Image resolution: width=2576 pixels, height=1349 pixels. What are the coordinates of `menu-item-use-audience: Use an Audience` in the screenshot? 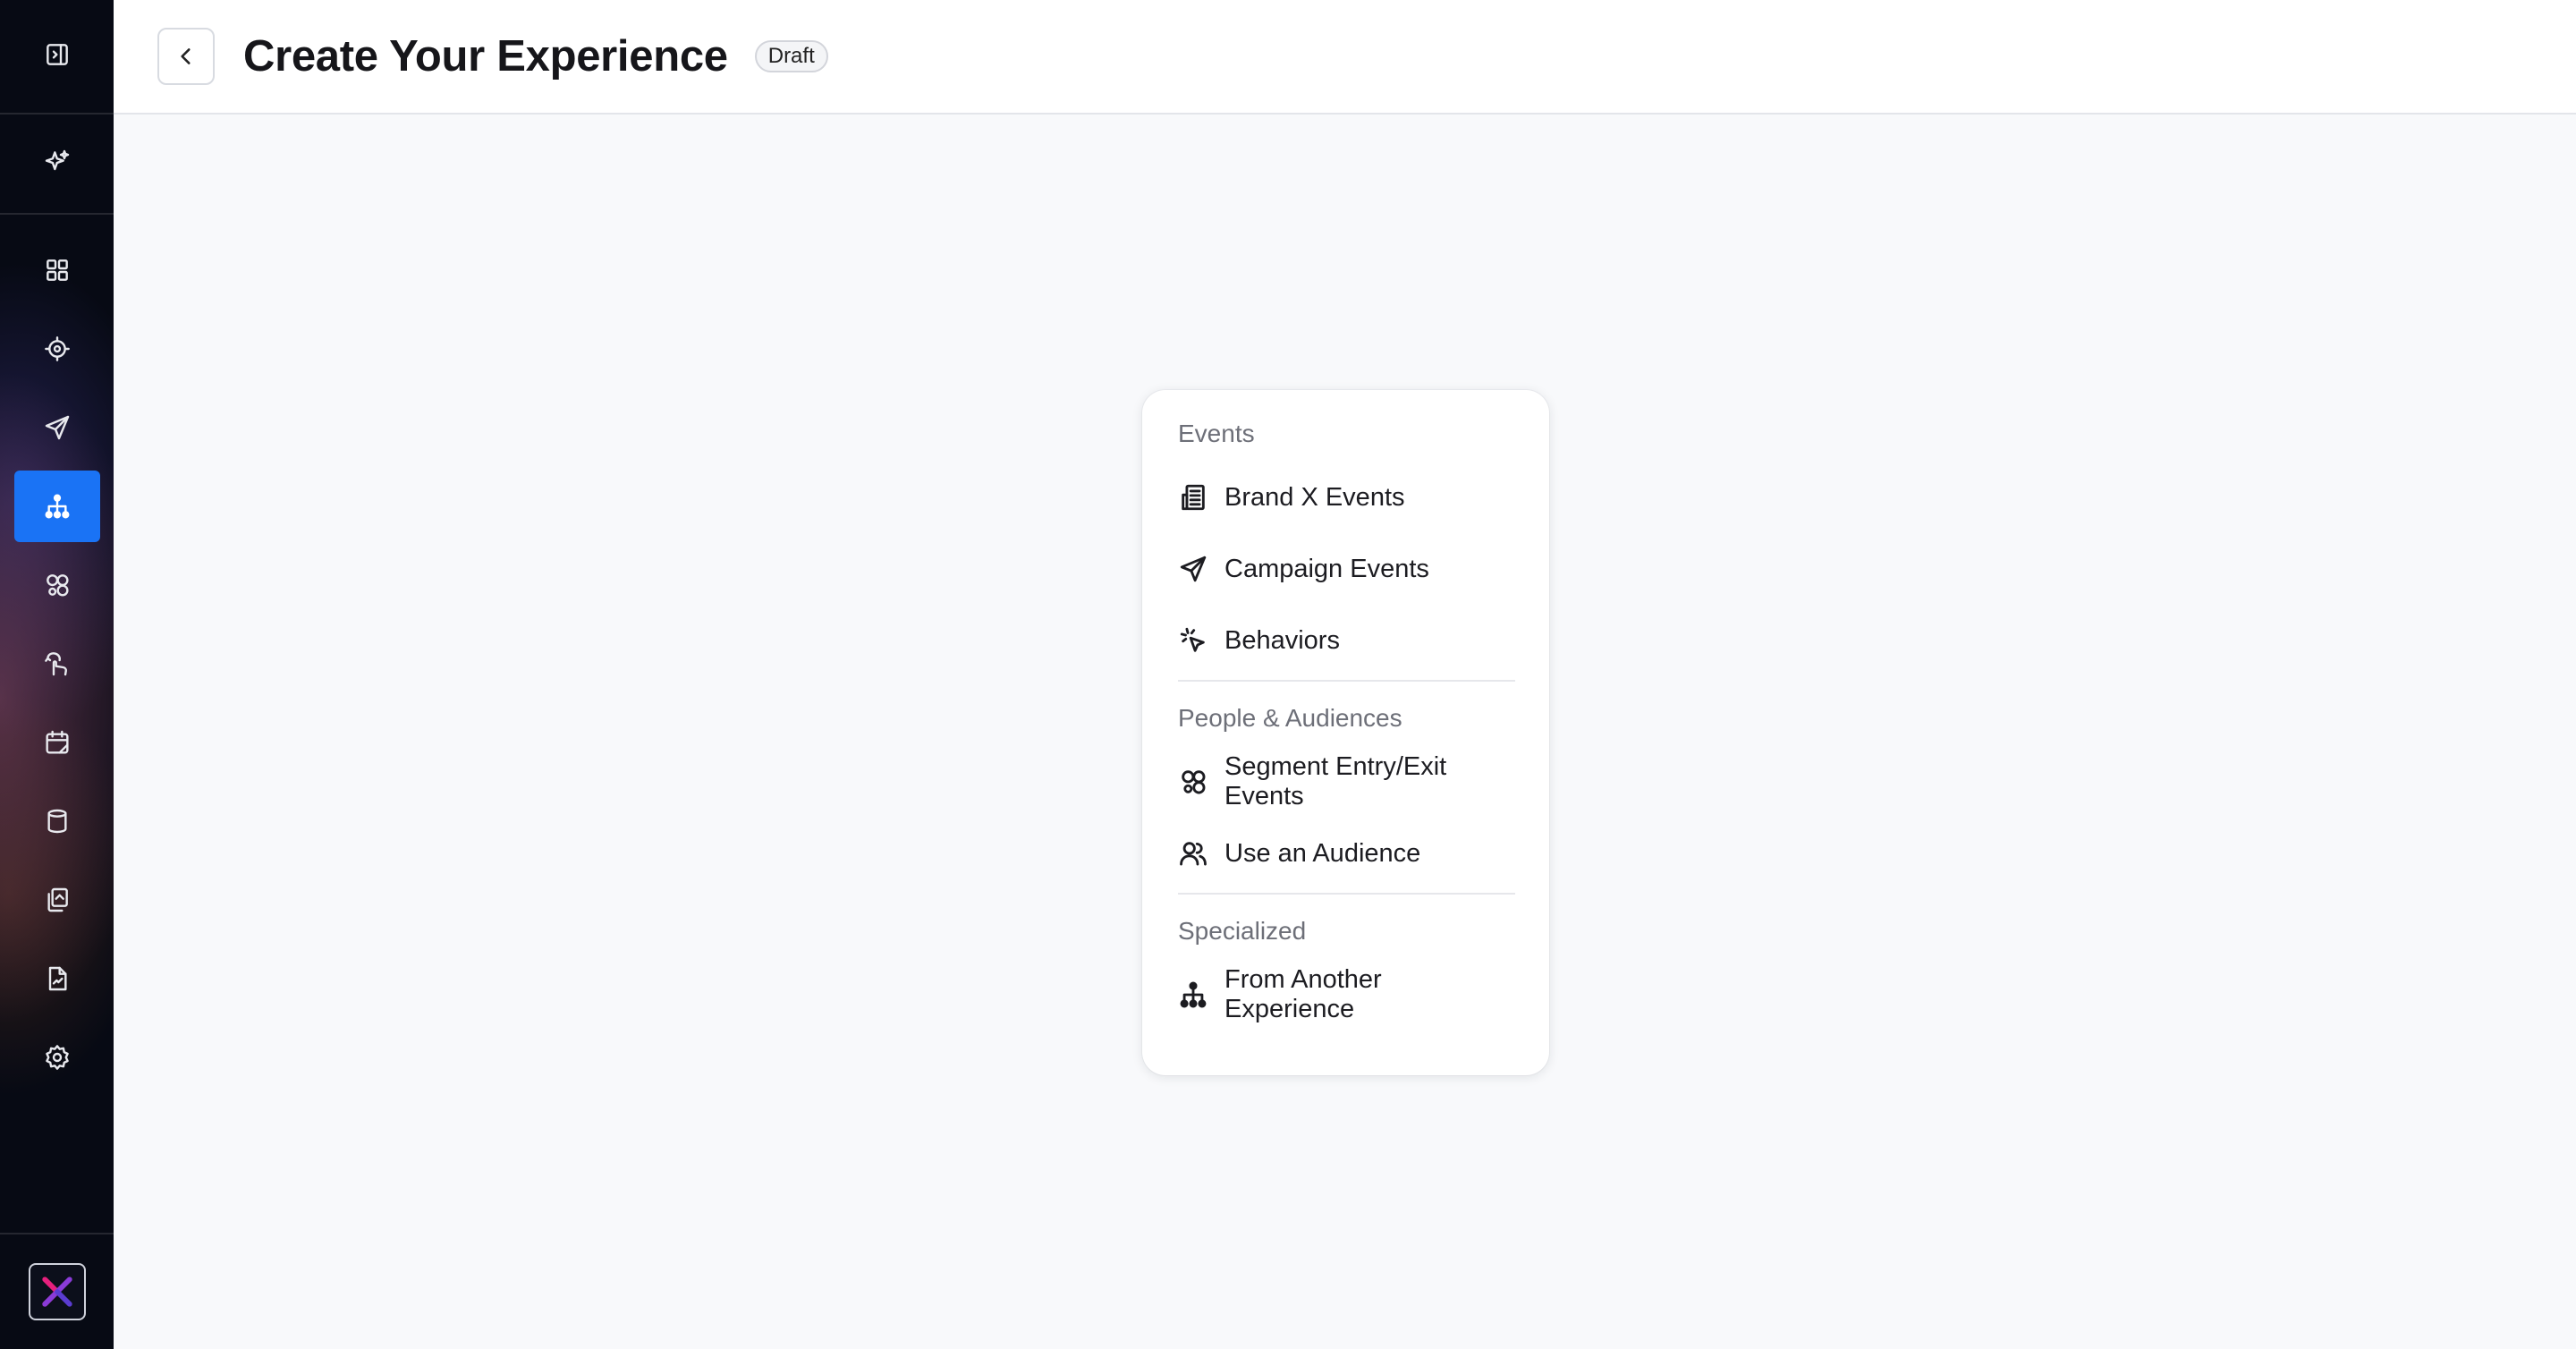 It's located at (1346, 853).